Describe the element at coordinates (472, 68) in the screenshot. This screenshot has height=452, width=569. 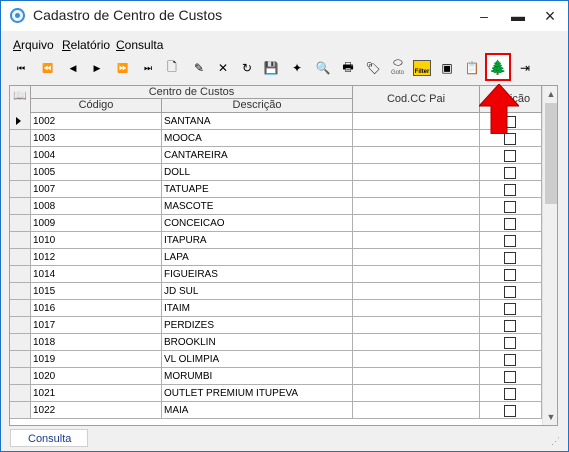
I see `export-icon: 📋` at that location.